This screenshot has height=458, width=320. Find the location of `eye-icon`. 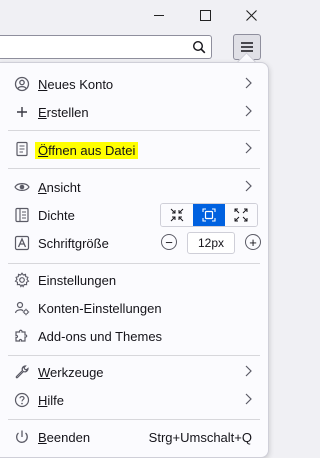

eye-icon is located at coordinates (22, 187).